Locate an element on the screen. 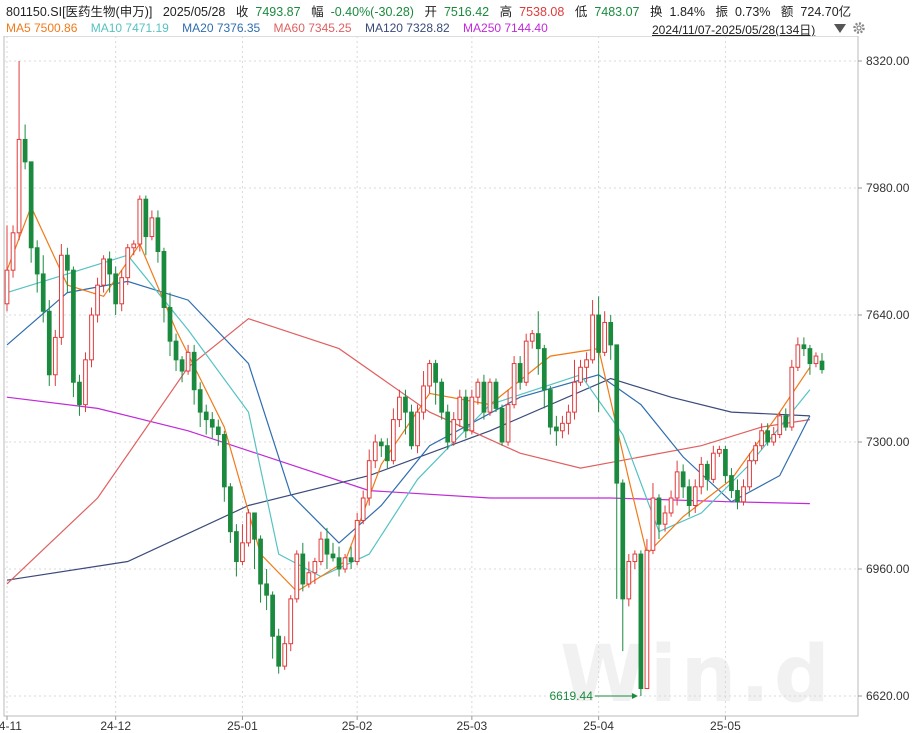  quote-date: 2025/05/28 is located at coordinates (194, 12).